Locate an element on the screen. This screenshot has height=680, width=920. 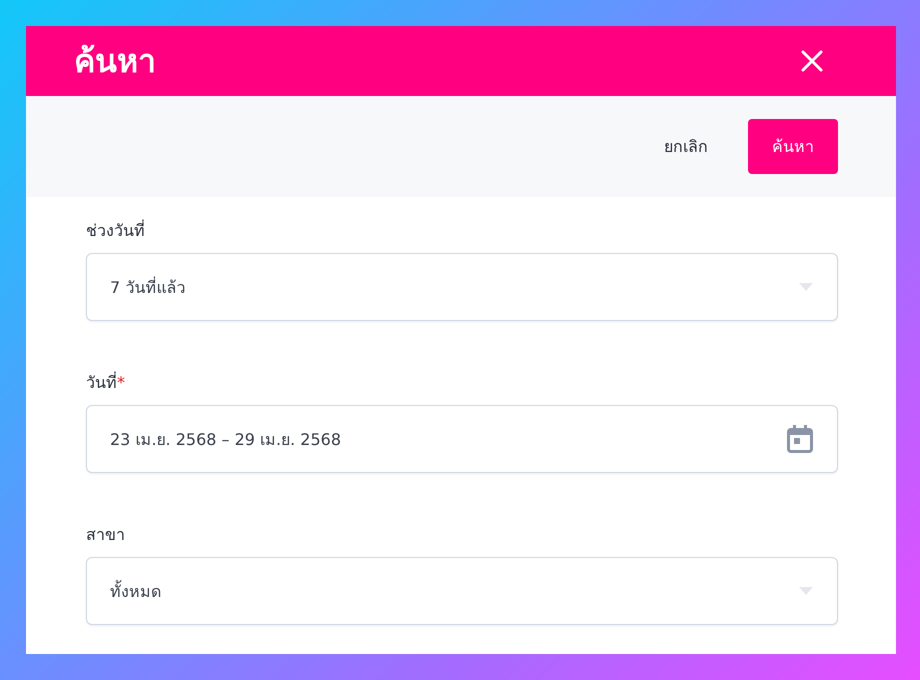
search-button: ค้นหา is located at coordinates (793, 146).